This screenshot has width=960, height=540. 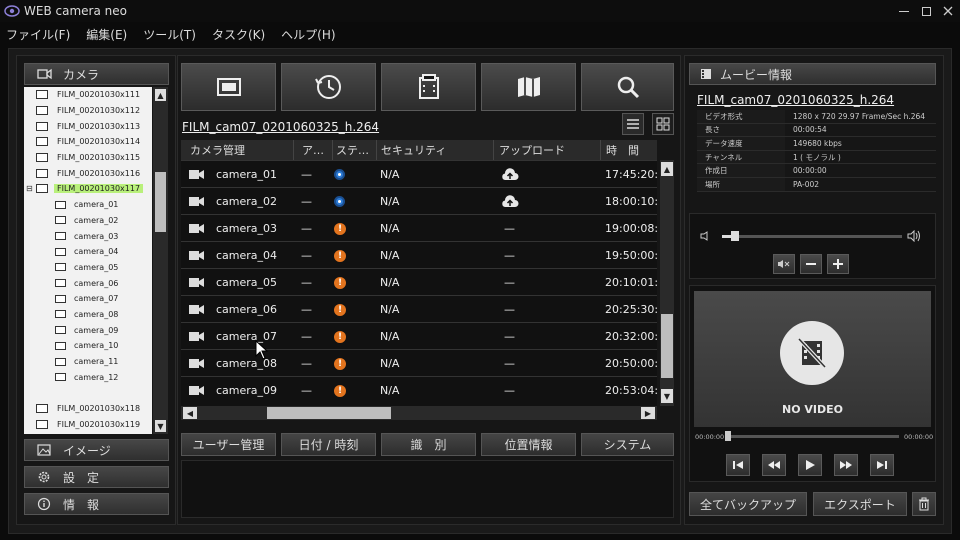 What do you see at coordinates (748, 504) in the screenshot?
I see `backup-all-button: 全てバックアップ` at bounding box center [748, 504].